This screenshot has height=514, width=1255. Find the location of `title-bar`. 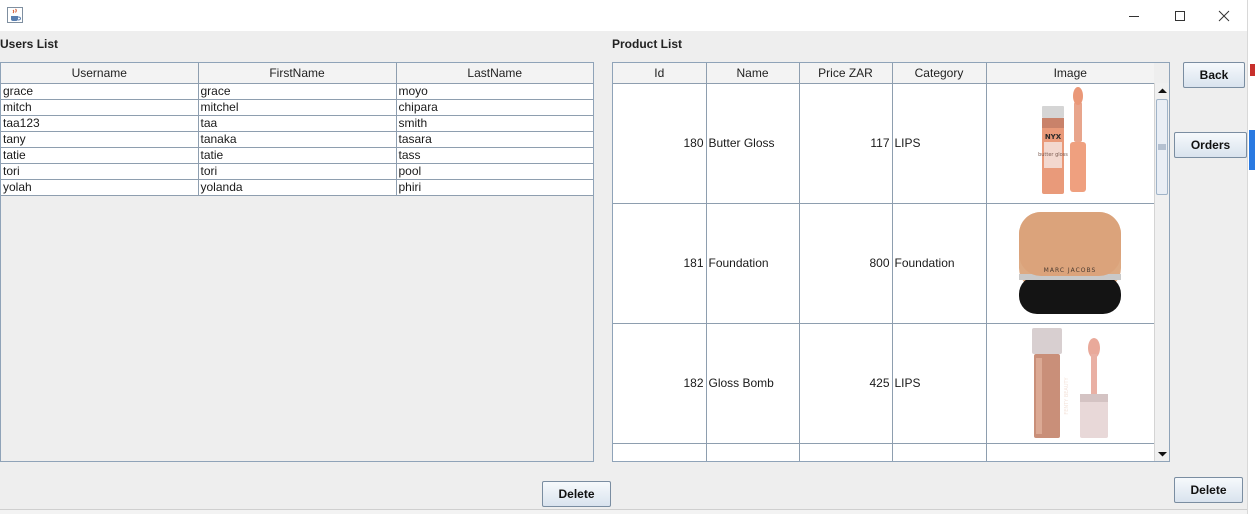

title-bar is located at coordinates (623, 15).